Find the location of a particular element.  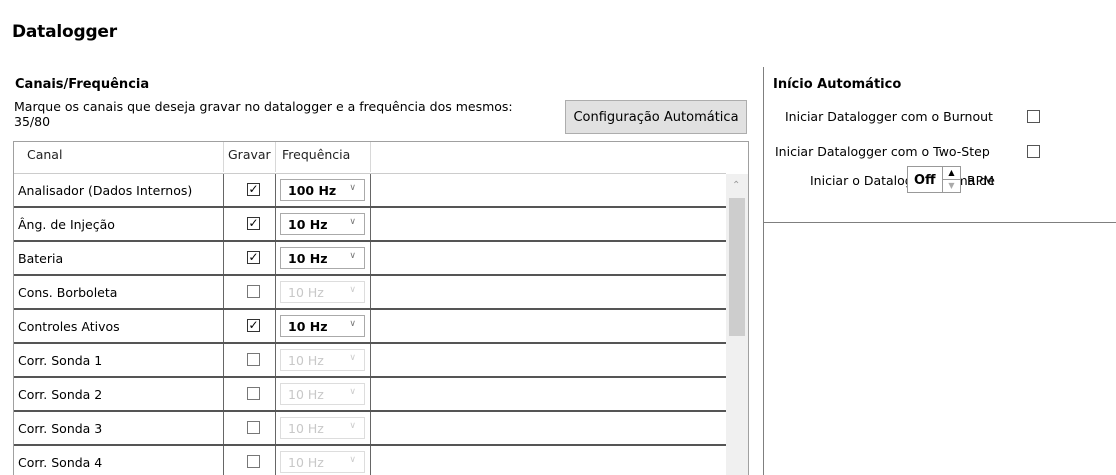

table-scrollbar: ⌃ is located at coordinates (737, 324).